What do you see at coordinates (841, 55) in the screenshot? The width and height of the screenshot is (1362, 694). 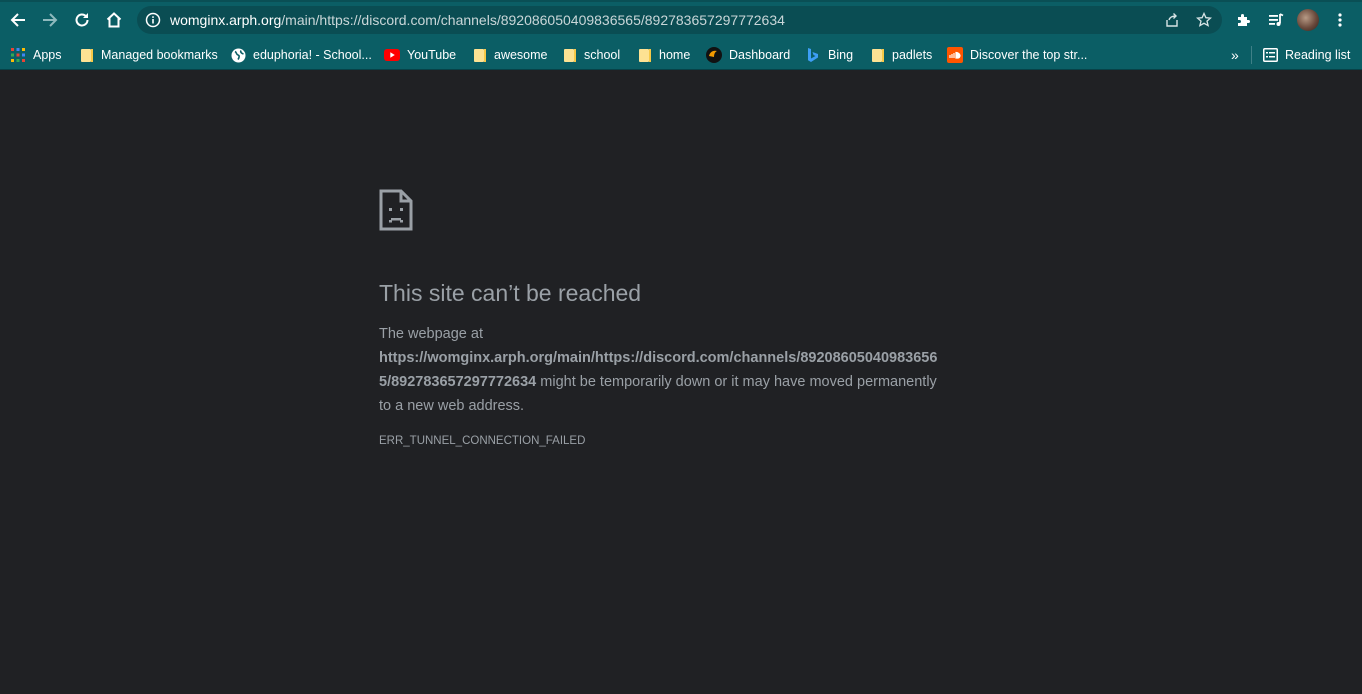 I see `bookmark-label: Bing` at bounding box center [841, 55].